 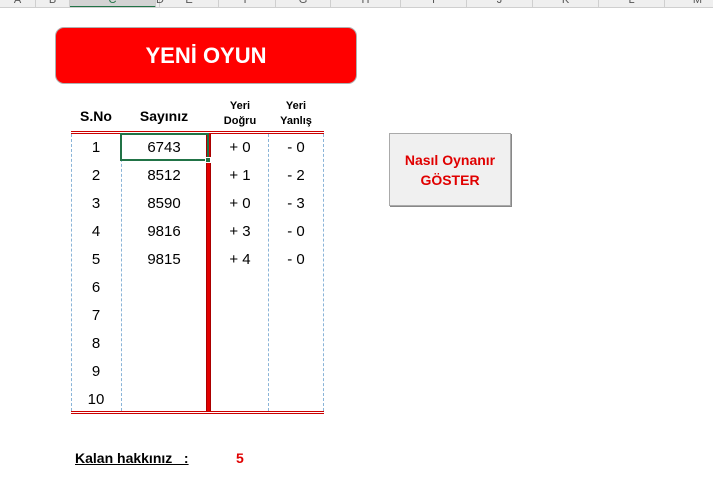 What do you see at coordinates (247, 3) in the screenshot?
I see `column-header-f: F` at bounding box center [247, 3].